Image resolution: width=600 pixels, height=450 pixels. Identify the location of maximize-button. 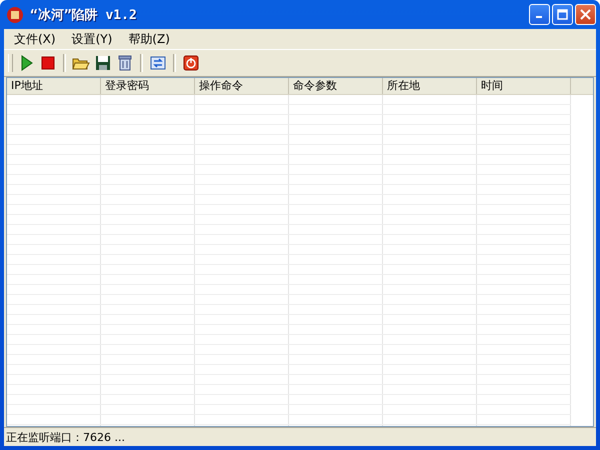
(562, 14).